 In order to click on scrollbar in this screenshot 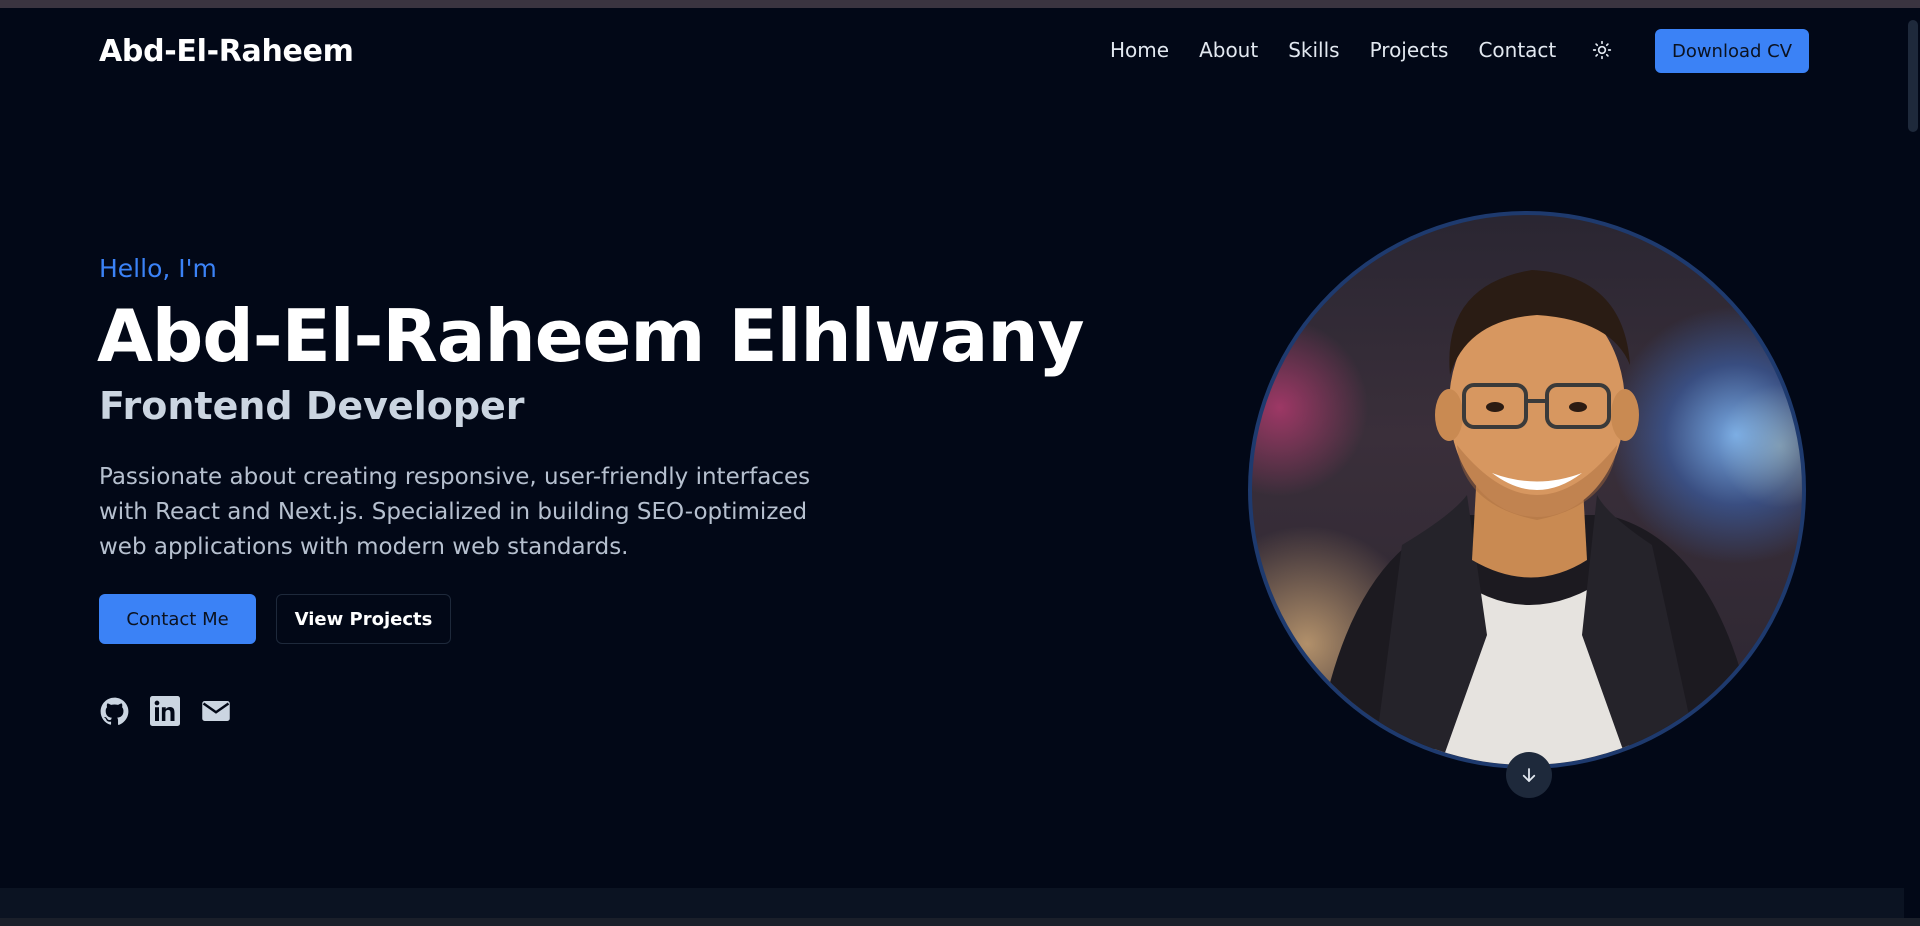, I will do `click(1912, 467)`.